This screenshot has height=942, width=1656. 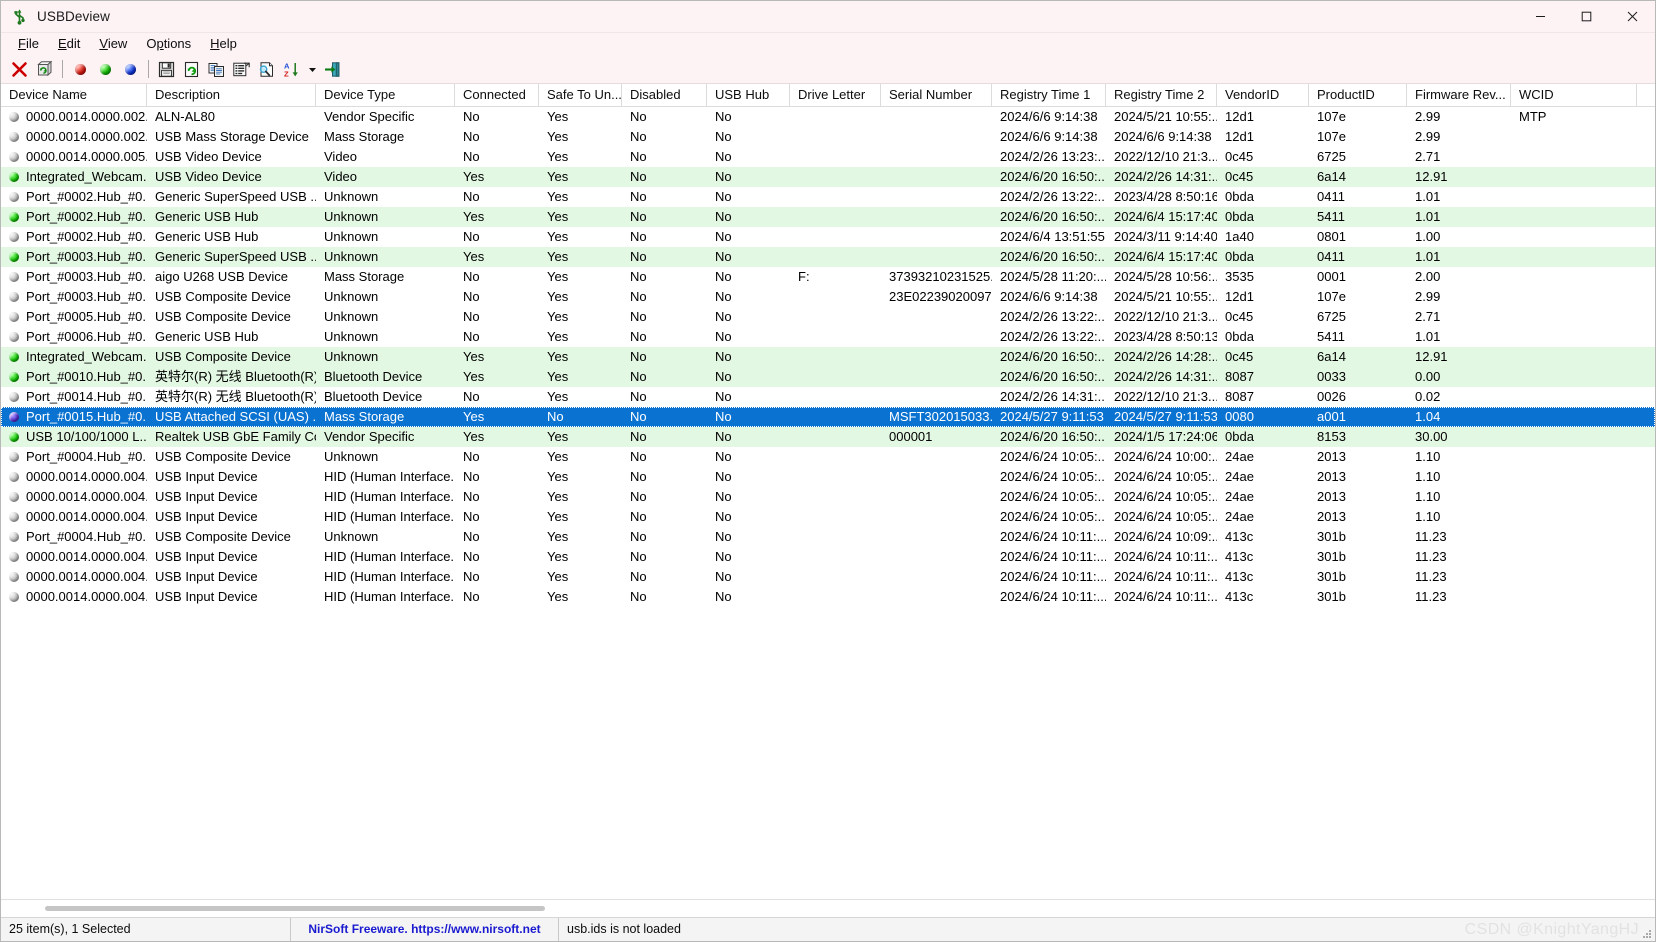 What do you see at coordinates (69, 44) in the screenshot?
I see `menu-edit: Edit` at bounding box center [69, 44].